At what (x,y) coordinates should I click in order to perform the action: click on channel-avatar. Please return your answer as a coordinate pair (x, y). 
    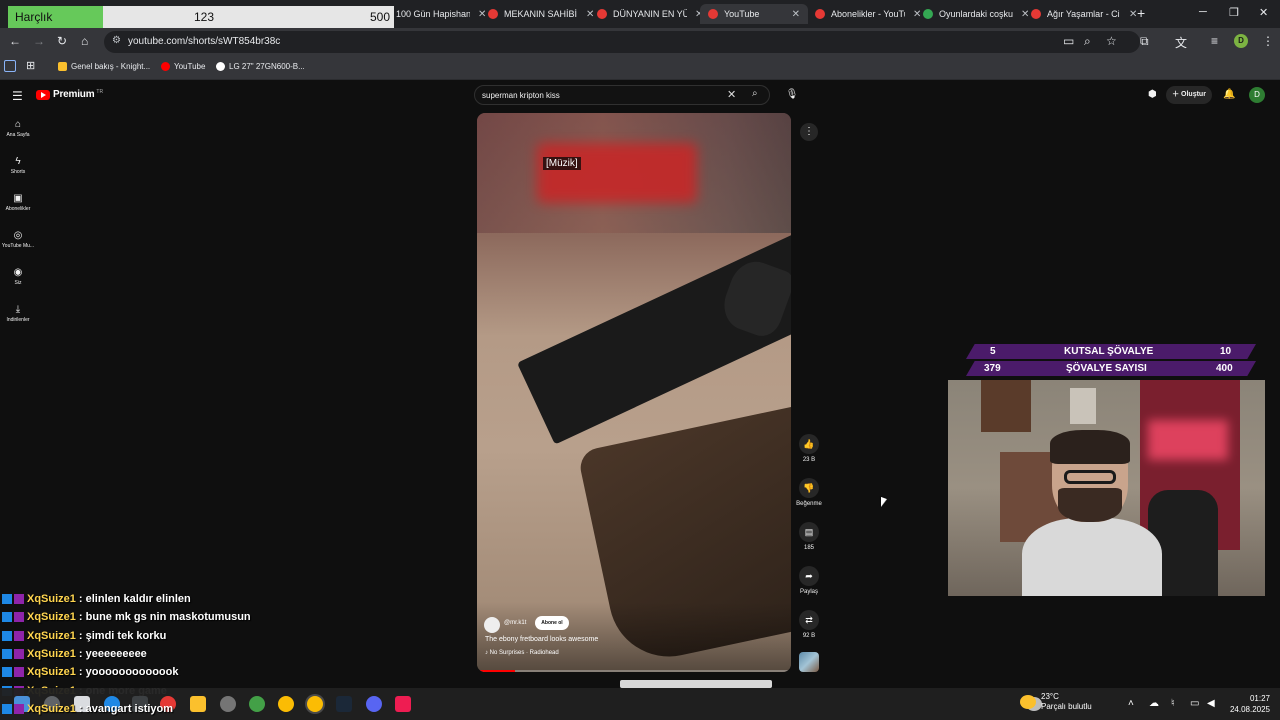
    Looking at the image, I should click on (492, 625).